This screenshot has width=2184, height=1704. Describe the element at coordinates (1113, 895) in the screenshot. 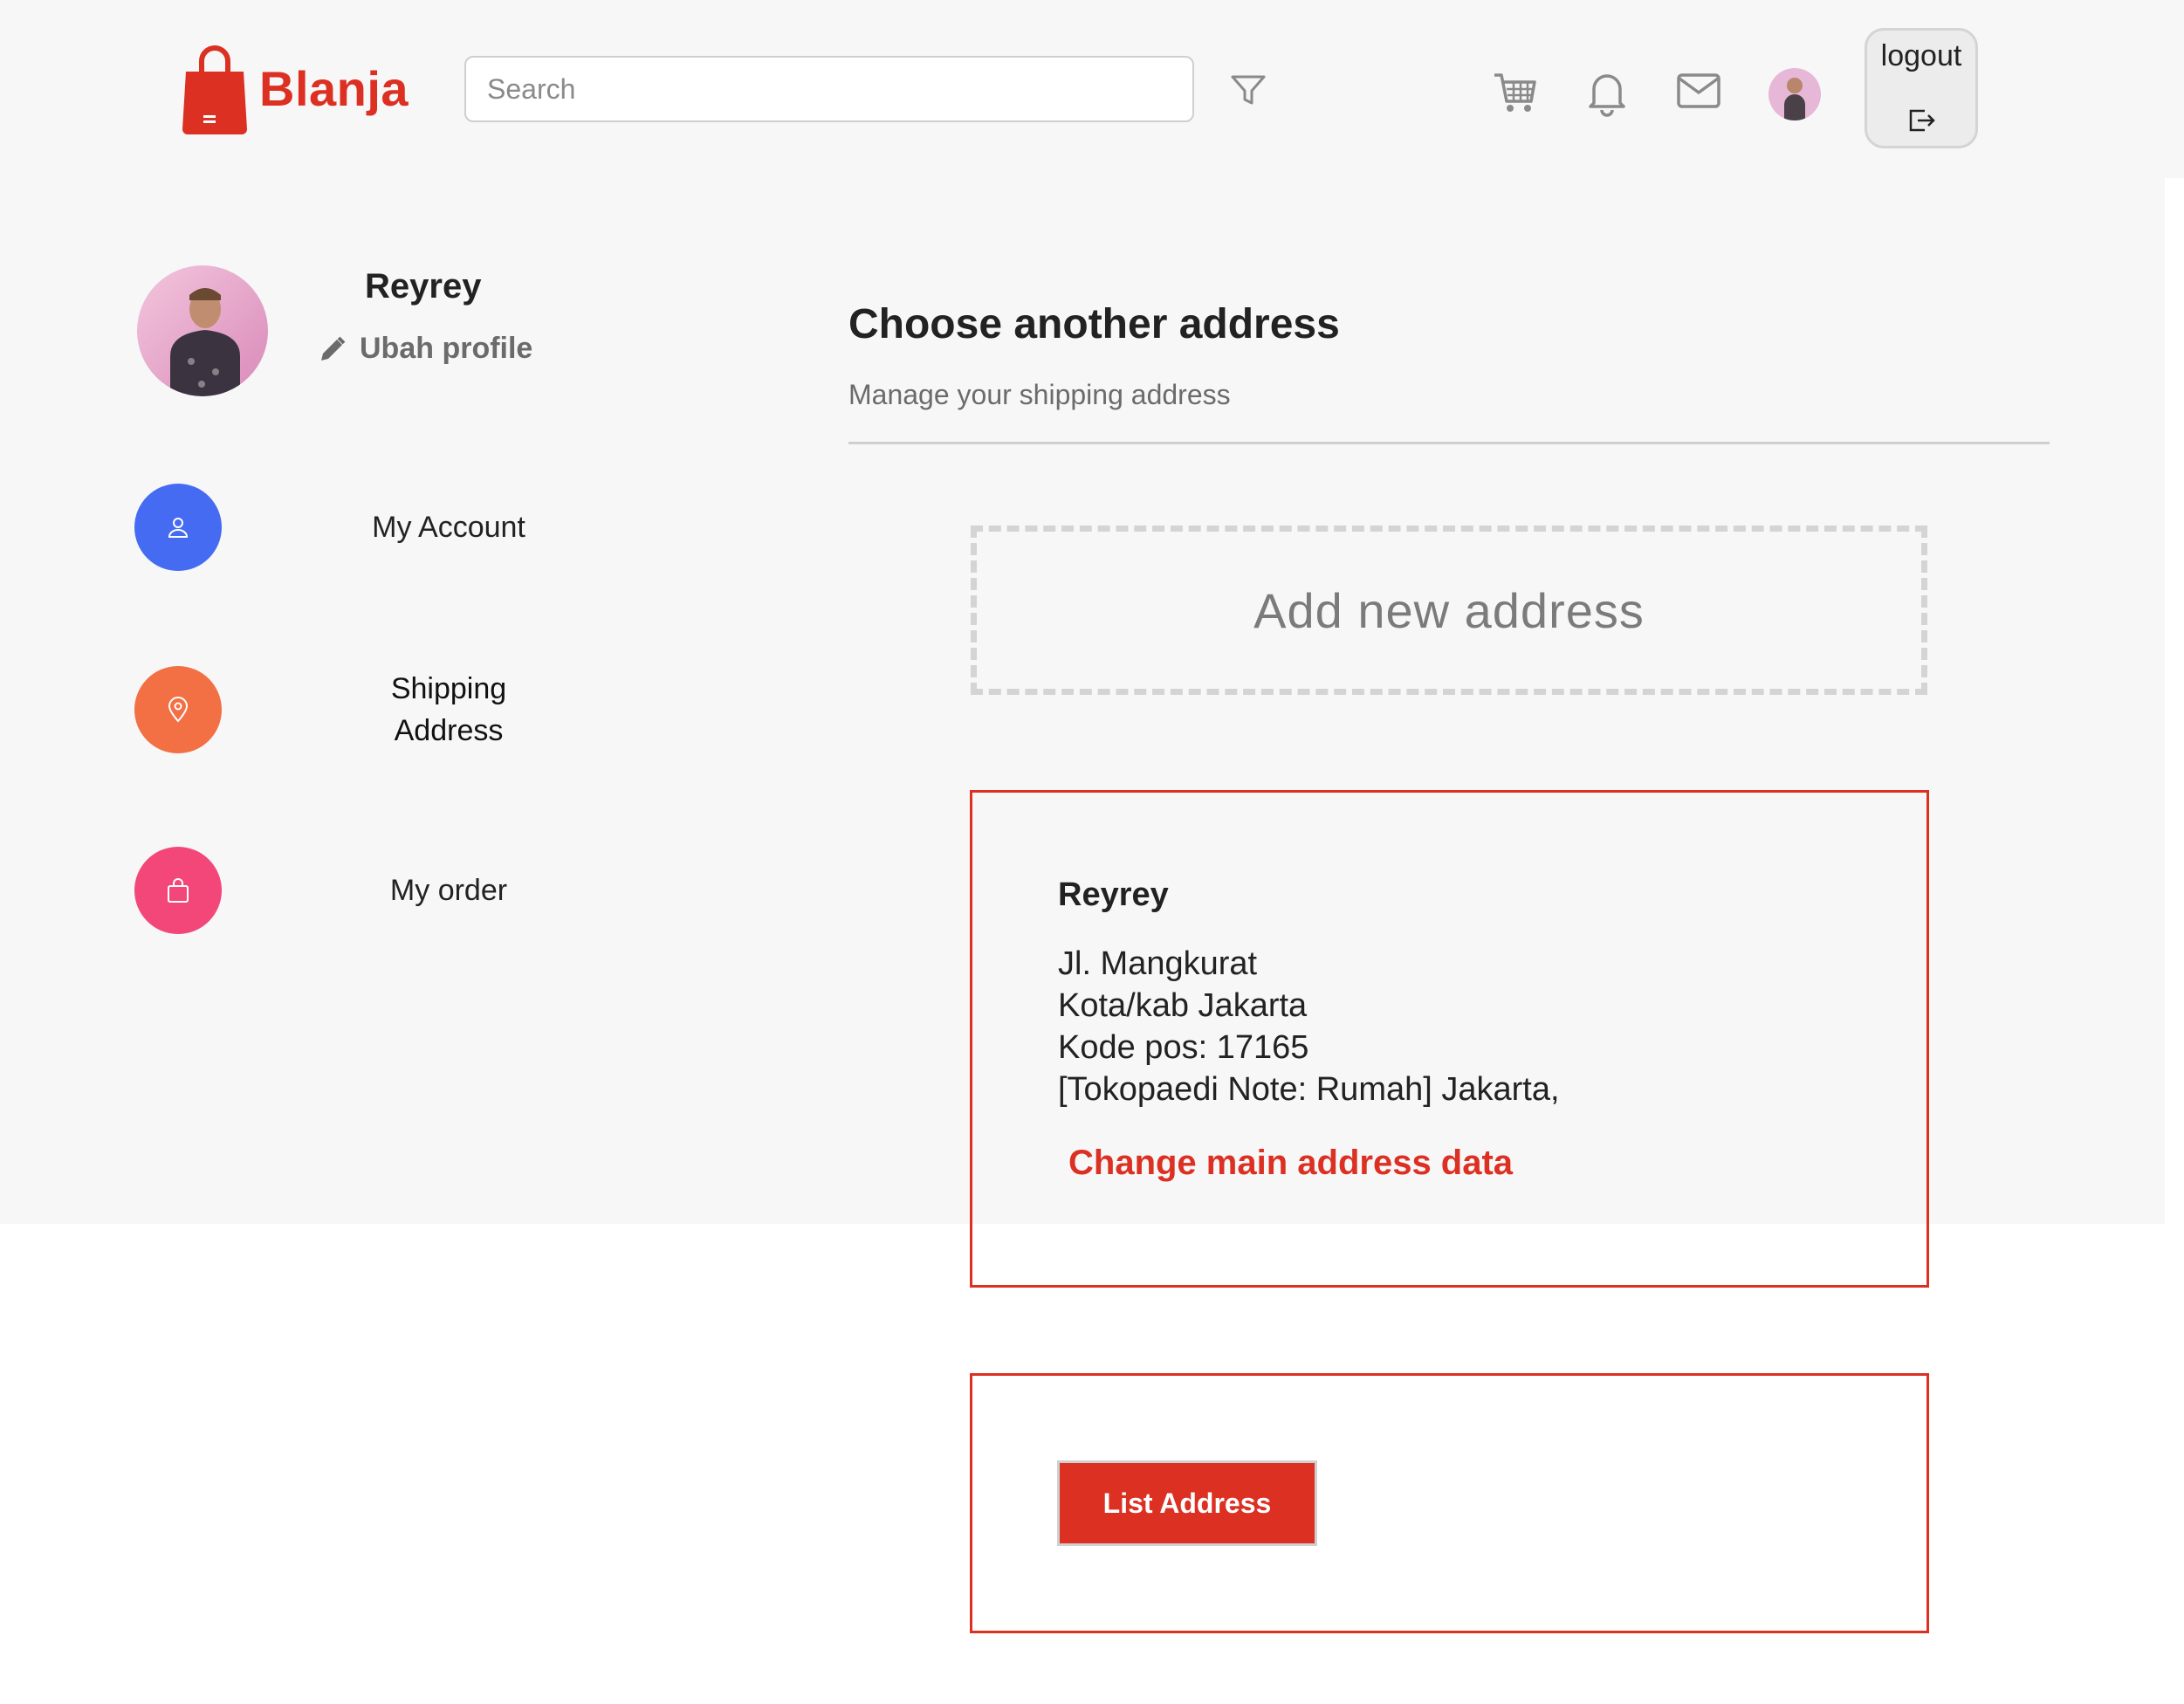

I see `address-recipient-name: Reyrey` at that location.